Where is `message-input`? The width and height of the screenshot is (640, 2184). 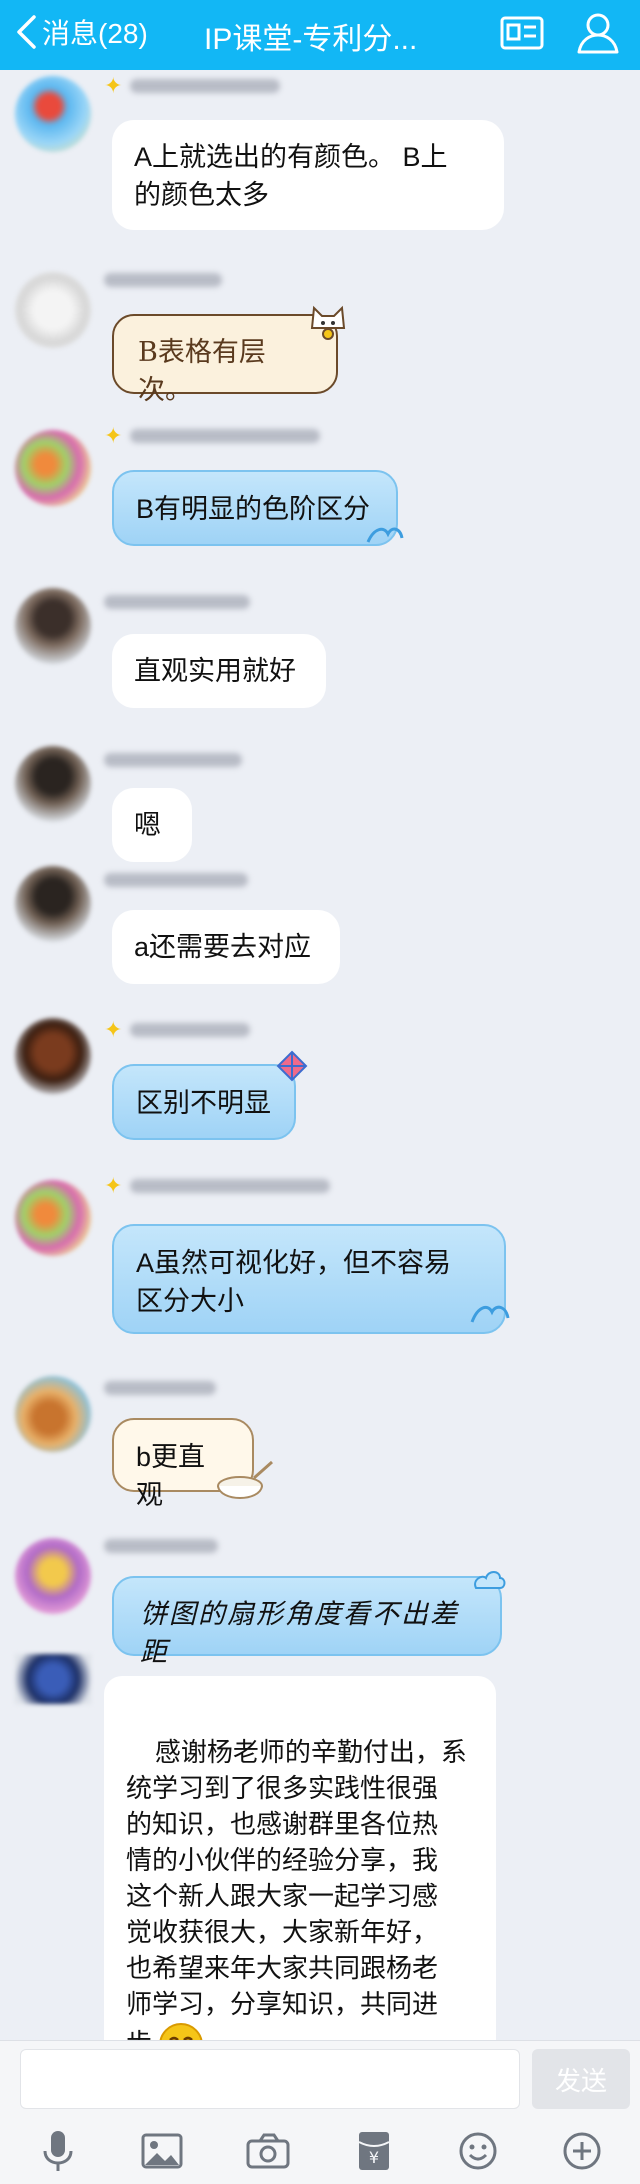
message-input is located at coordinates (270, 2079).